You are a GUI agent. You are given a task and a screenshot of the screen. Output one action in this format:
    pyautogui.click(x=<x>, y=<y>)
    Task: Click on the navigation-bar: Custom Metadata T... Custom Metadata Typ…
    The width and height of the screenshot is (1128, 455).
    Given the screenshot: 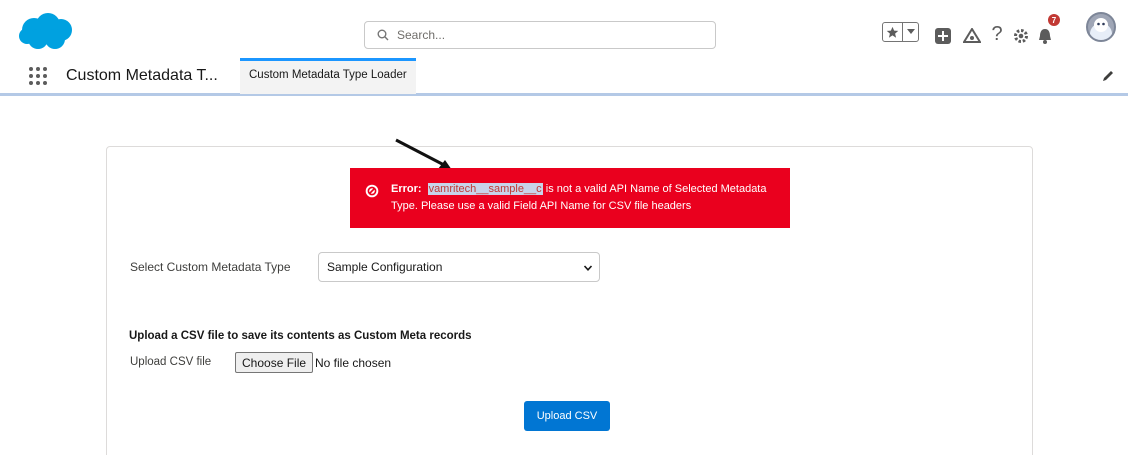 What is the action you would take?
    pyautogui.click(x=564, y=77)
    